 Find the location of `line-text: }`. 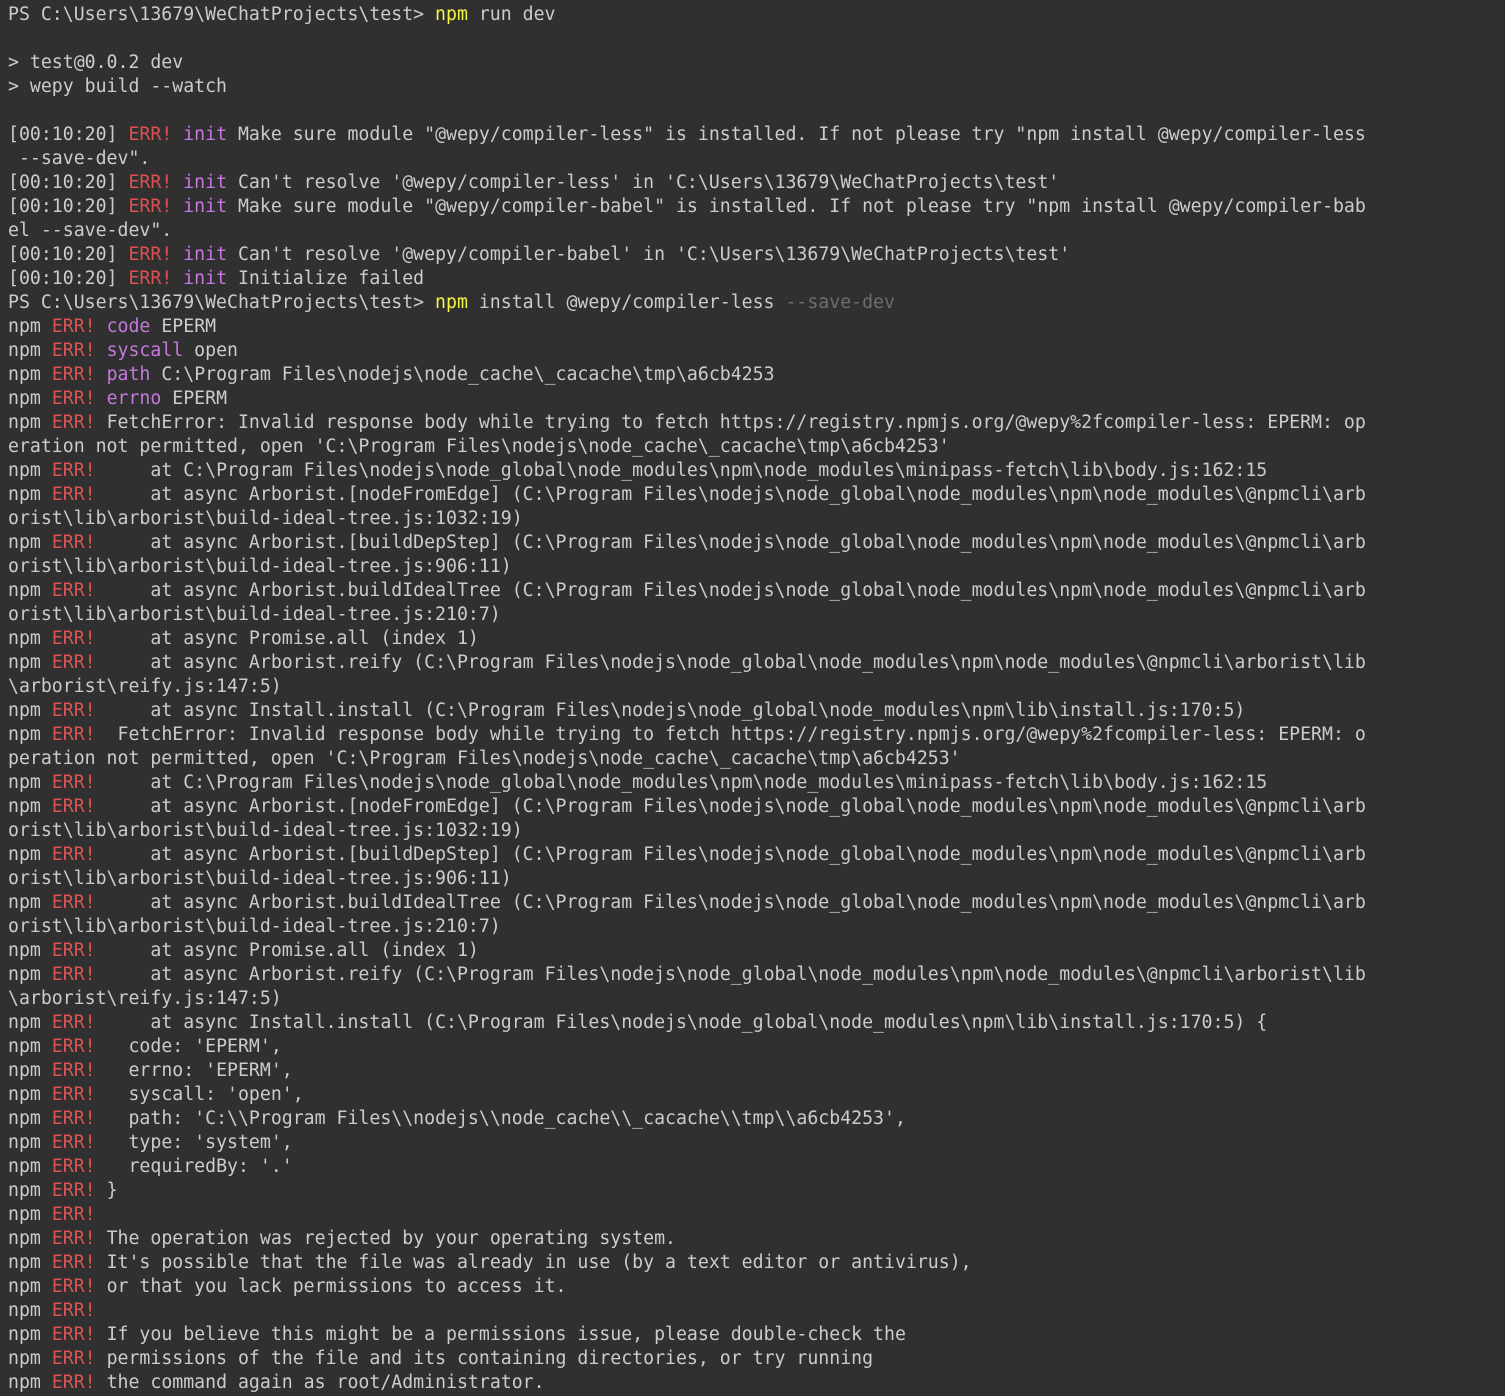

line-text: } is located at coordinates (106, 1190).